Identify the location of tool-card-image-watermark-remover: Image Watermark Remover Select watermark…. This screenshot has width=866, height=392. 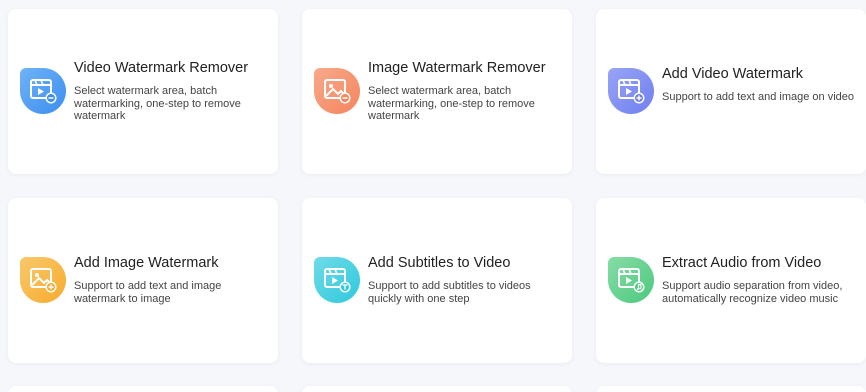
(437, 91).